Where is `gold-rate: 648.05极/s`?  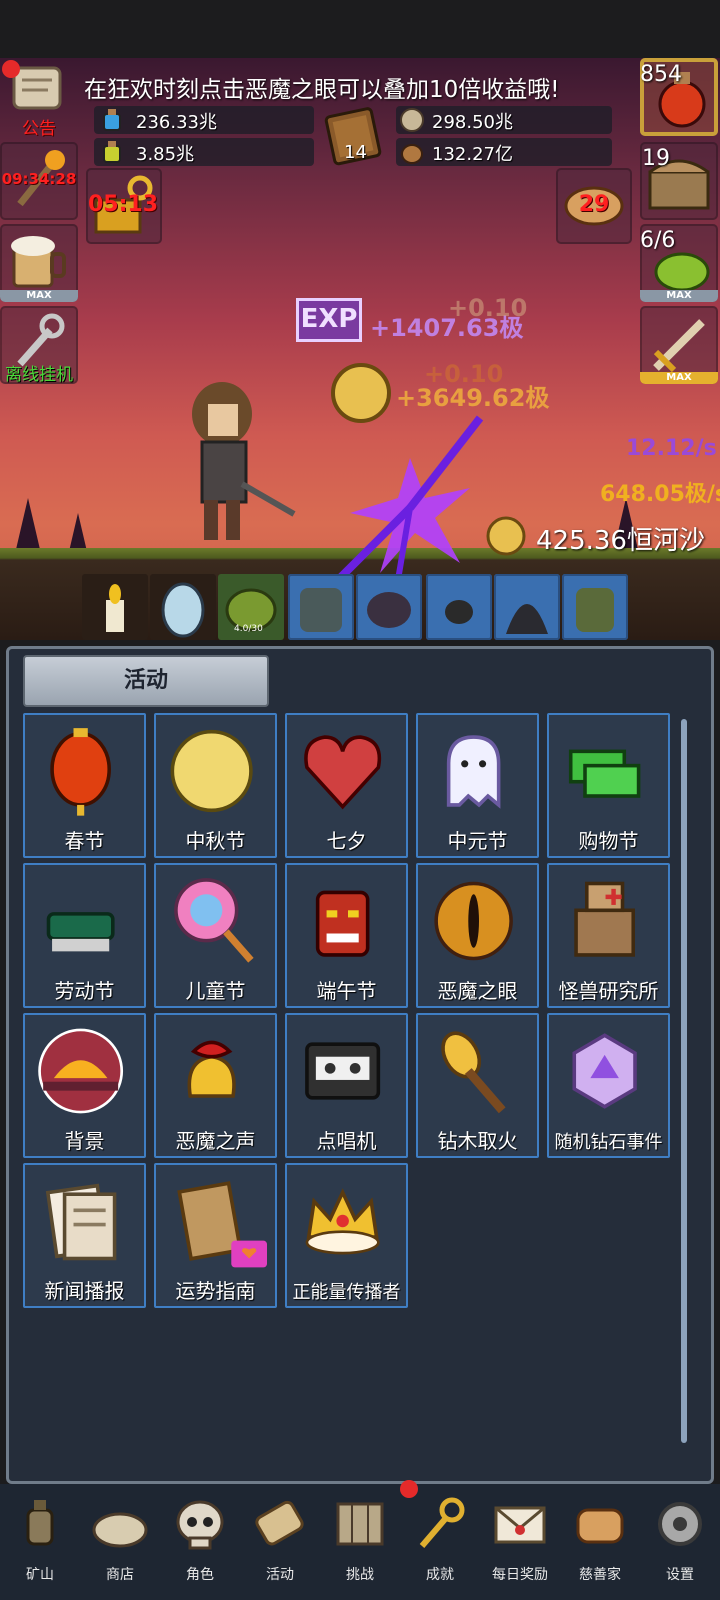
gold-rate: 648.05极/s is located at coordinates (660, 494).